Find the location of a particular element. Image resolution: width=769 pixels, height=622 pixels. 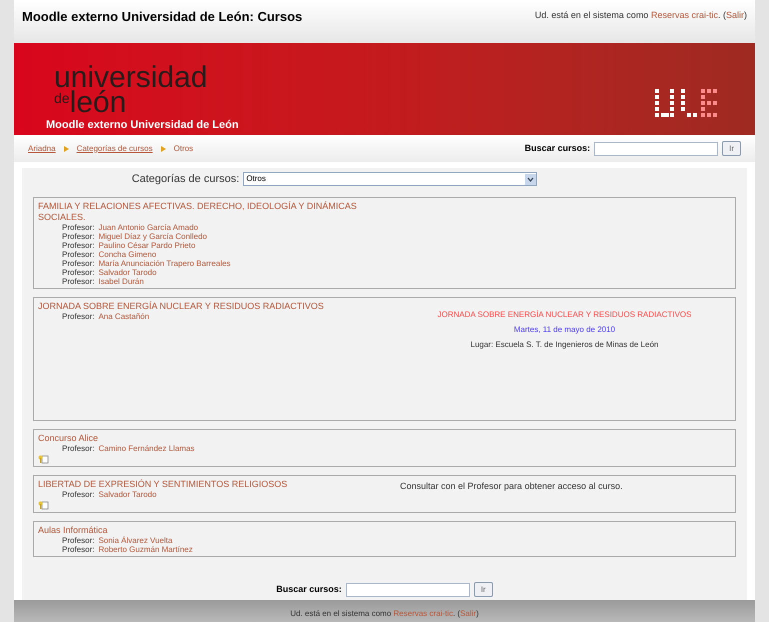

teacher-link: Camino Fernández Llamas is located at coordinates (146, 448).